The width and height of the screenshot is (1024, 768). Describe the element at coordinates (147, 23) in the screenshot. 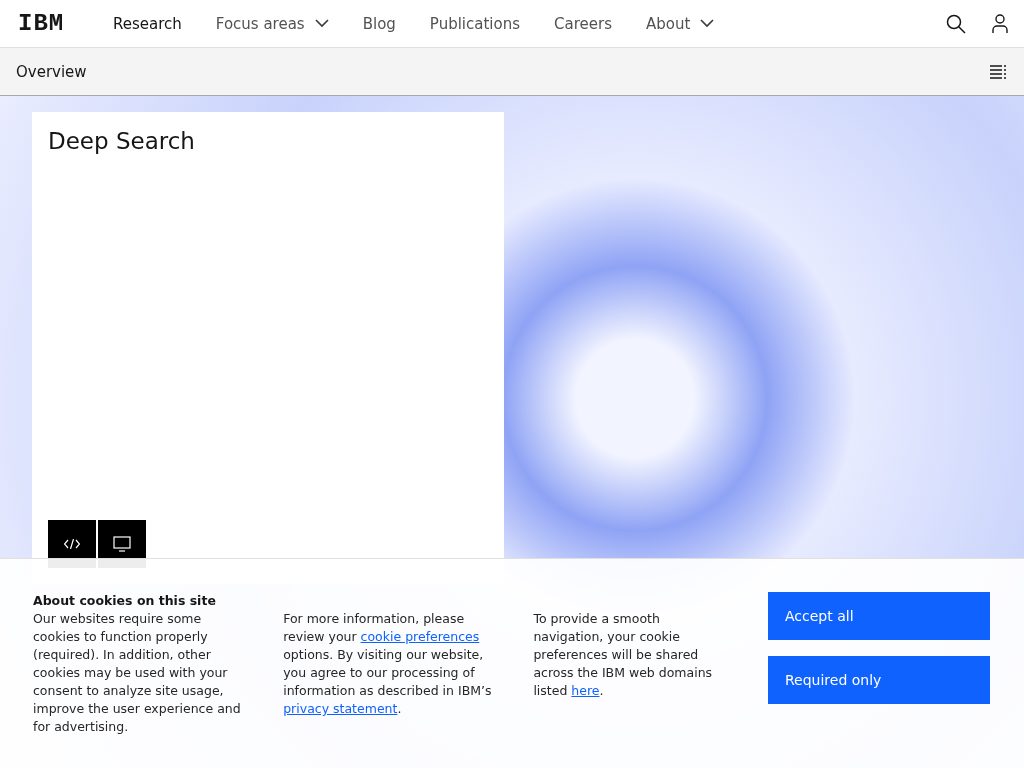

I see `nav-link: Research` at that location.